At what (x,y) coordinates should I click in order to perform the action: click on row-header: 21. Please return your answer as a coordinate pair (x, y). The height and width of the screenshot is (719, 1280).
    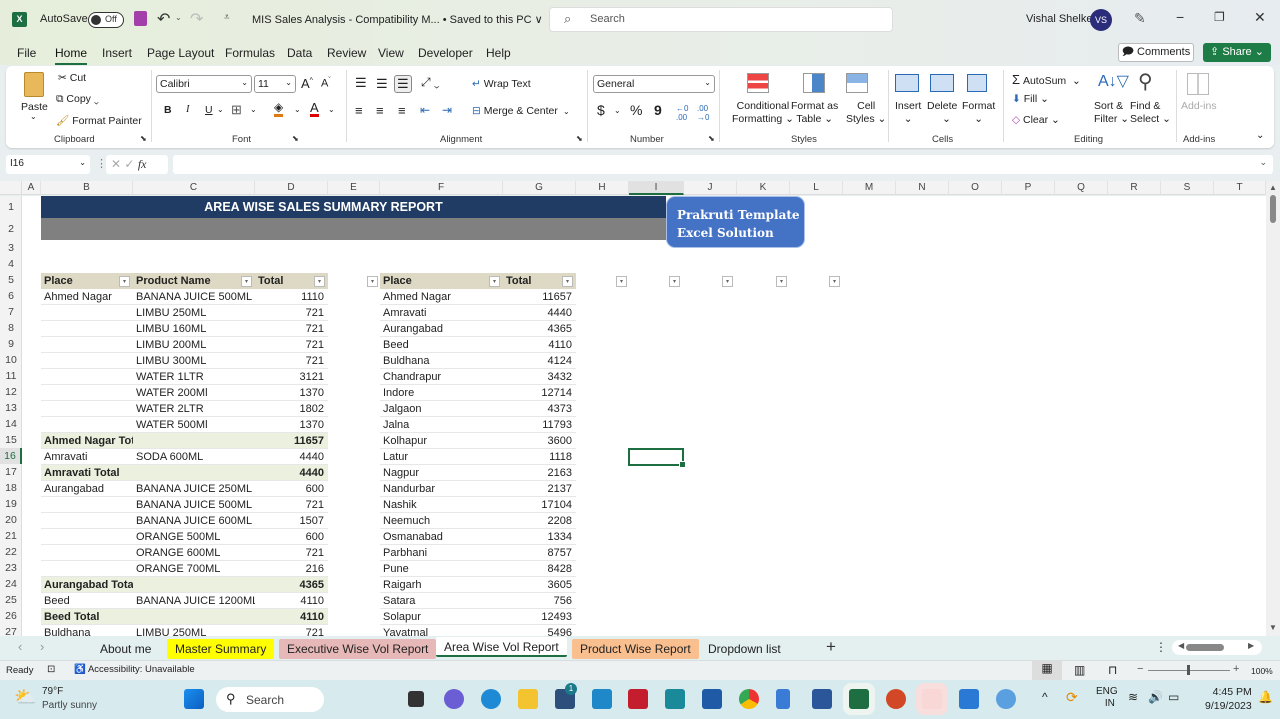
    Looking at the image, I should click on (11, 536).